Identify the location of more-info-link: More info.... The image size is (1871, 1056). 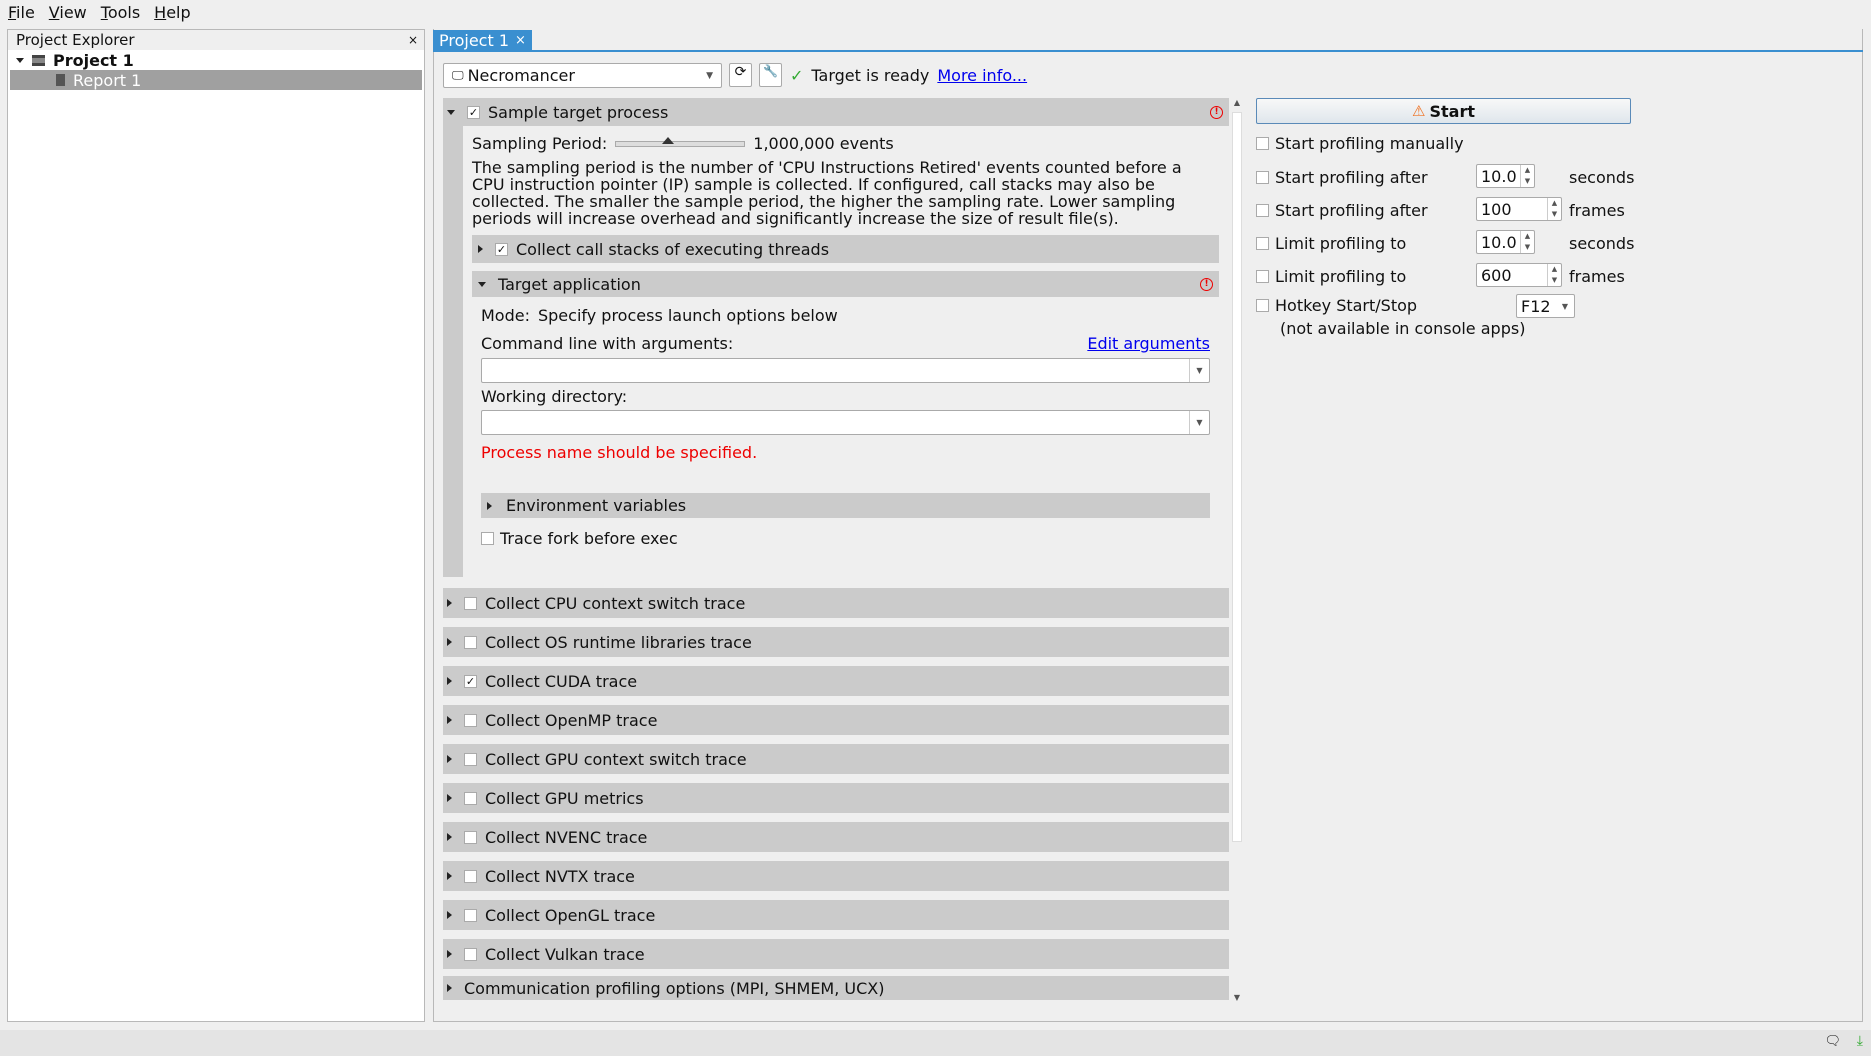
(982, 75).